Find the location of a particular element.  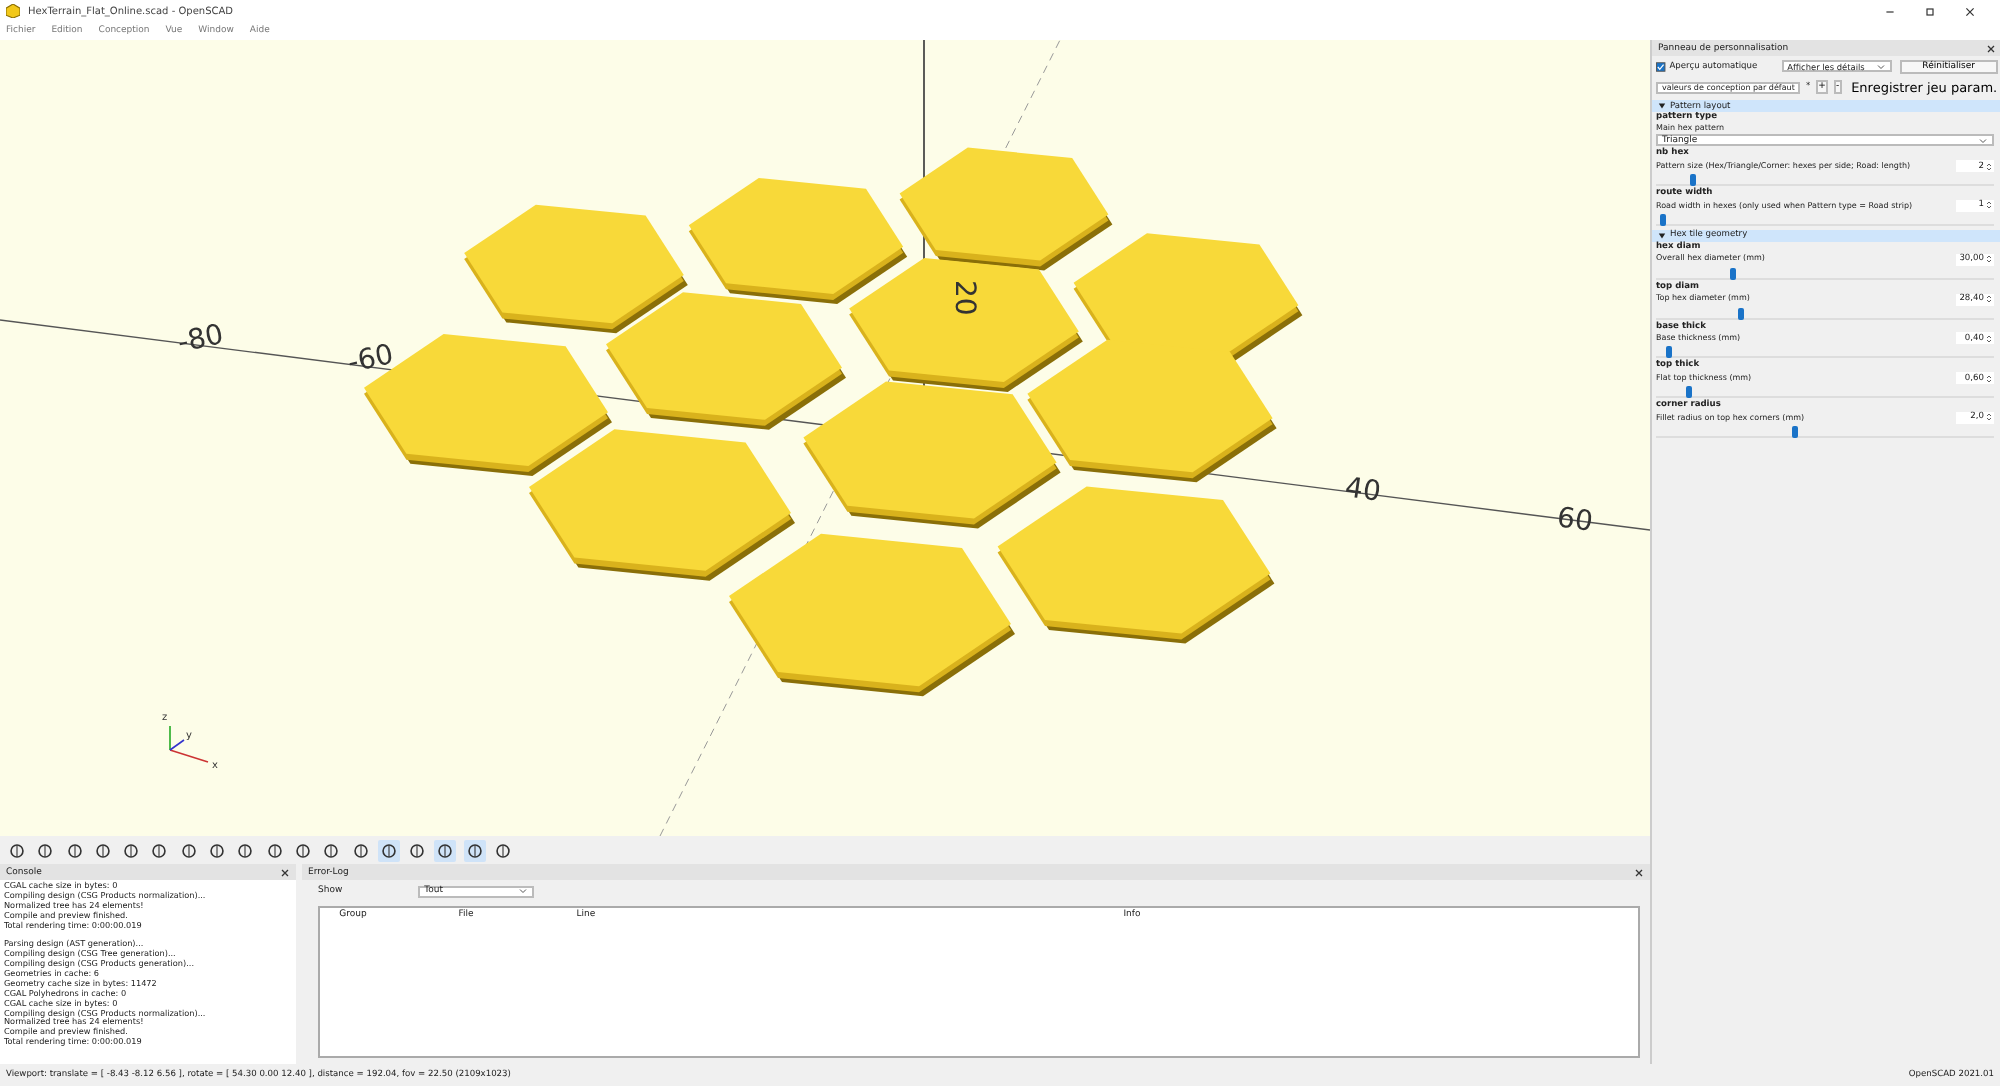

axis-tick-label: 60 is located at coordinates (1574, 520).